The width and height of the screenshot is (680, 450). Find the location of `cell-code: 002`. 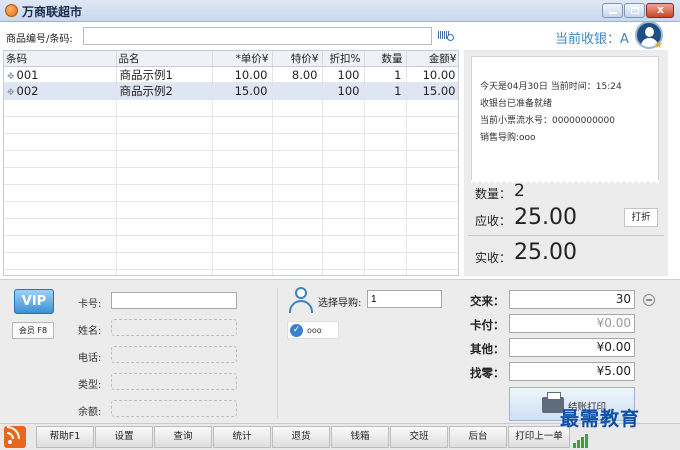

cell-code: 002 is located at coordinates (27, 91).